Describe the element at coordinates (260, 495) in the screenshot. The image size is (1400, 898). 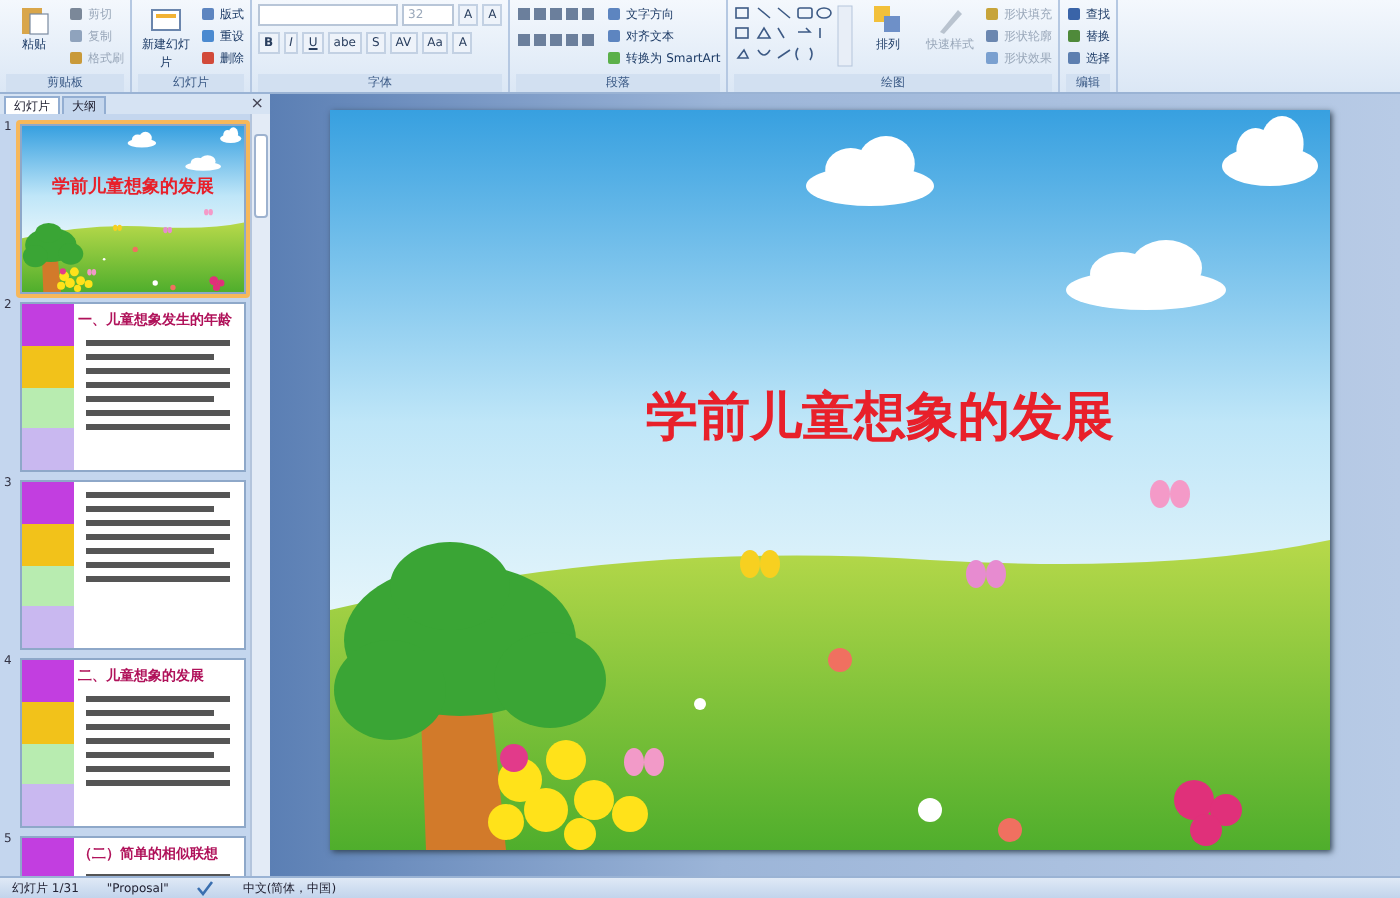
I see `scrollbar` at that location.